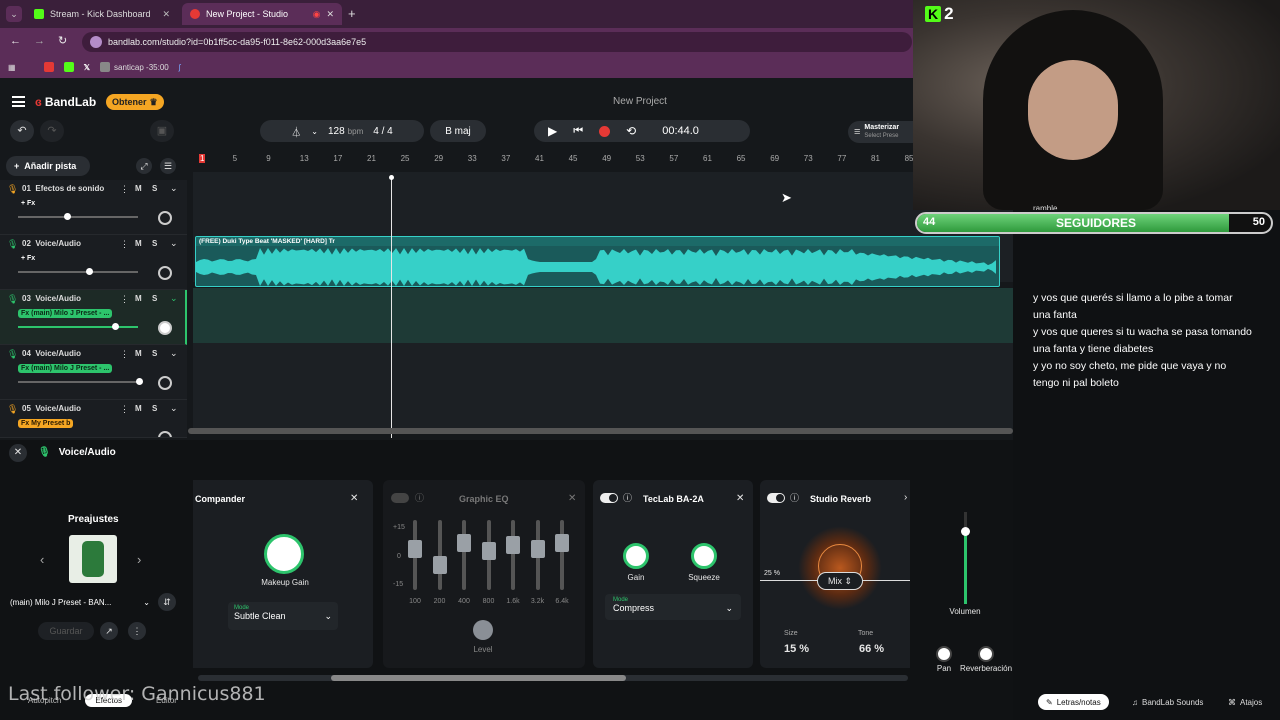  I want to click on bandlab-logo: ɞ BandLab, so click(65, 102).